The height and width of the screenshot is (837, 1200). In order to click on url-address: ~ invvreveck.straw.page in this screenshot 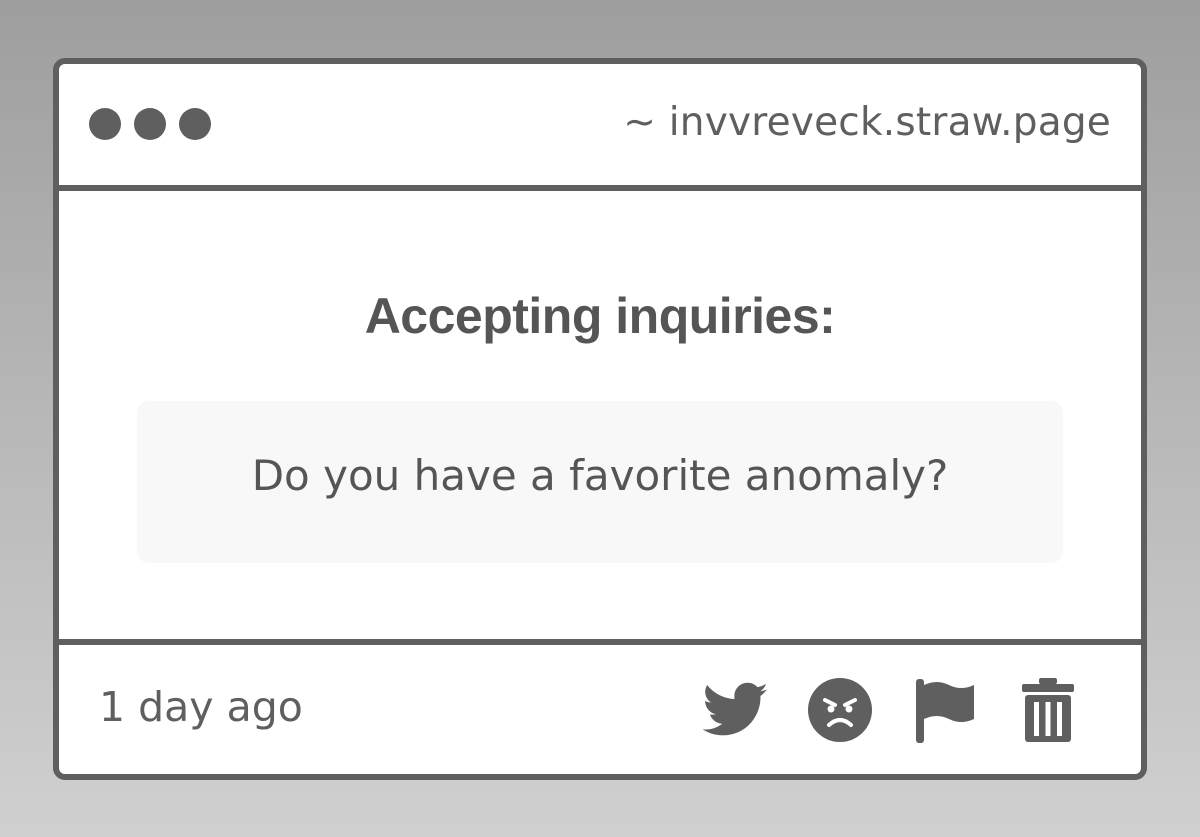, I will do `click(867, 122)`.